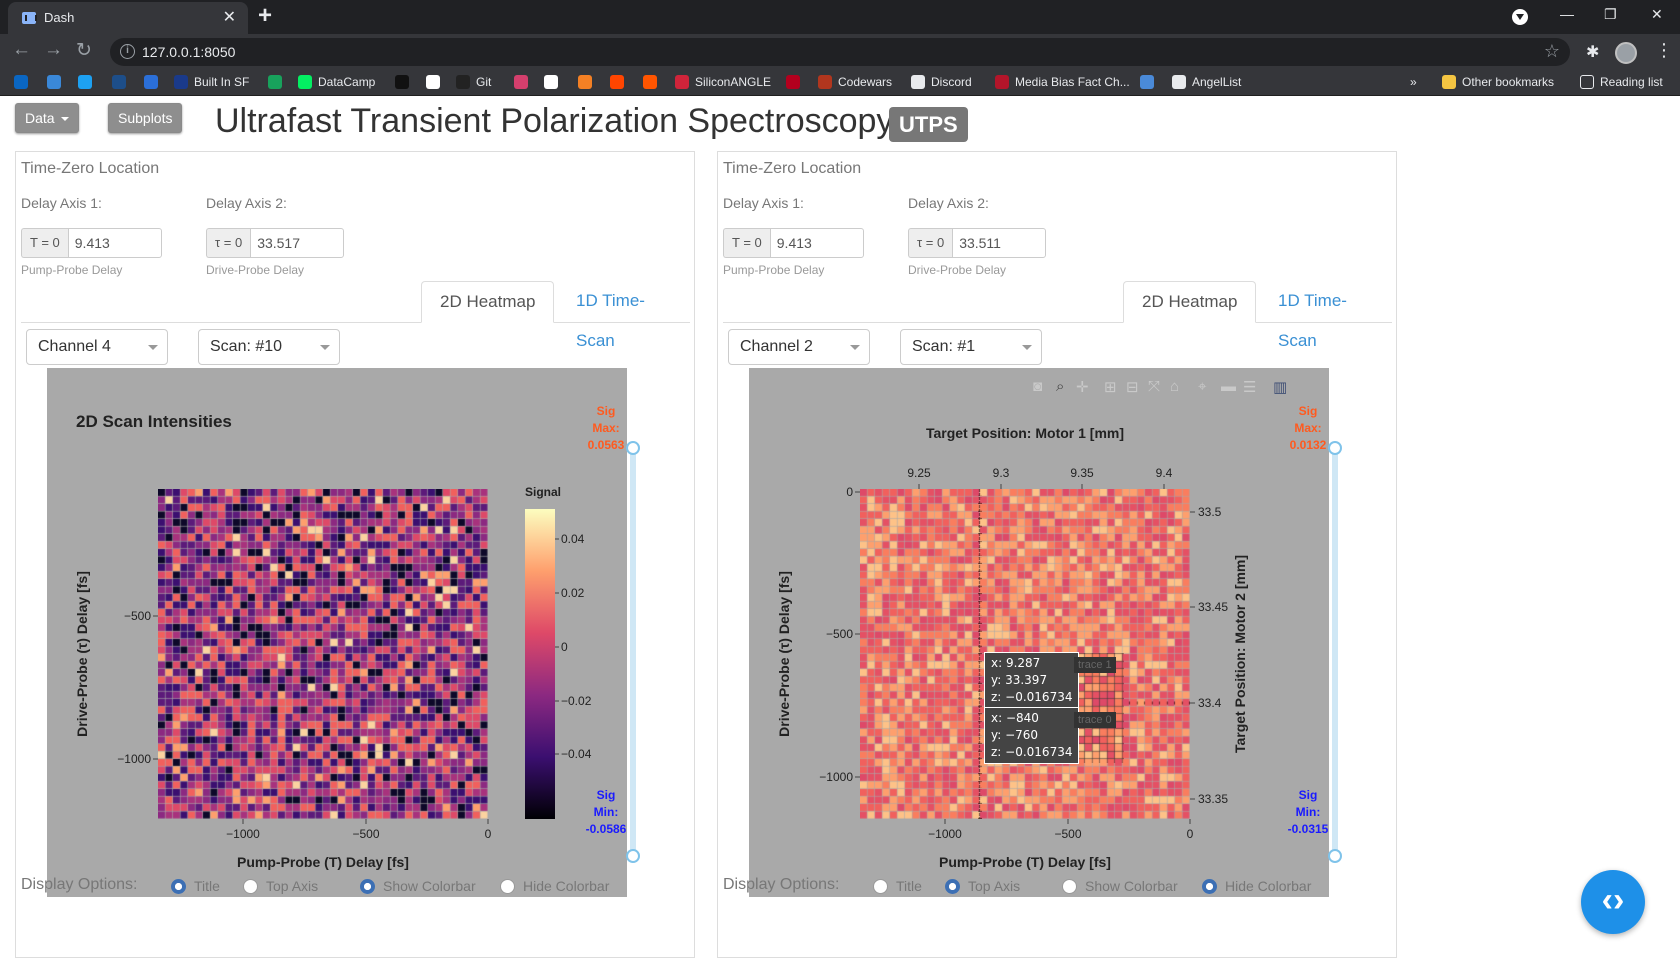  What do you see at coordinates (1308, 428) in the screenshot?
I see `sig-max-readout: Sig Max: 0.0132` at bounding box center [1308, 428].